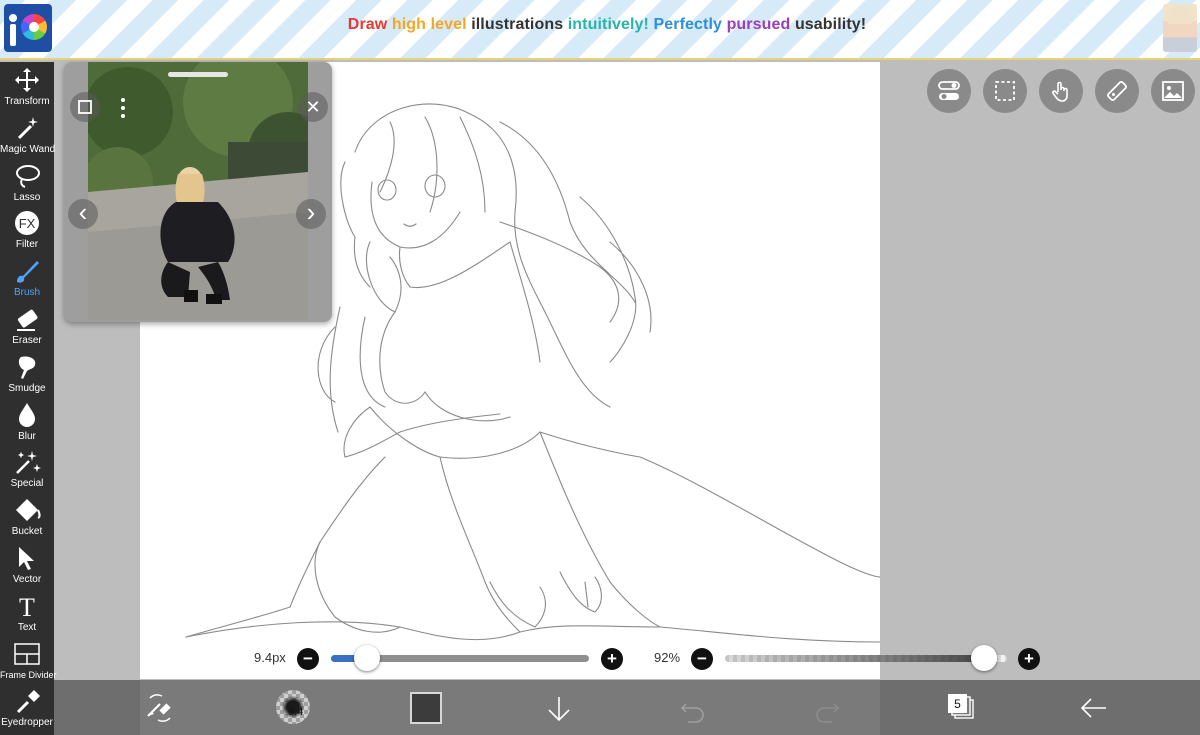  Describe the element at coordinates (28, 674) in the screenshot. I see `tool-label: Frame Divider` at that location.